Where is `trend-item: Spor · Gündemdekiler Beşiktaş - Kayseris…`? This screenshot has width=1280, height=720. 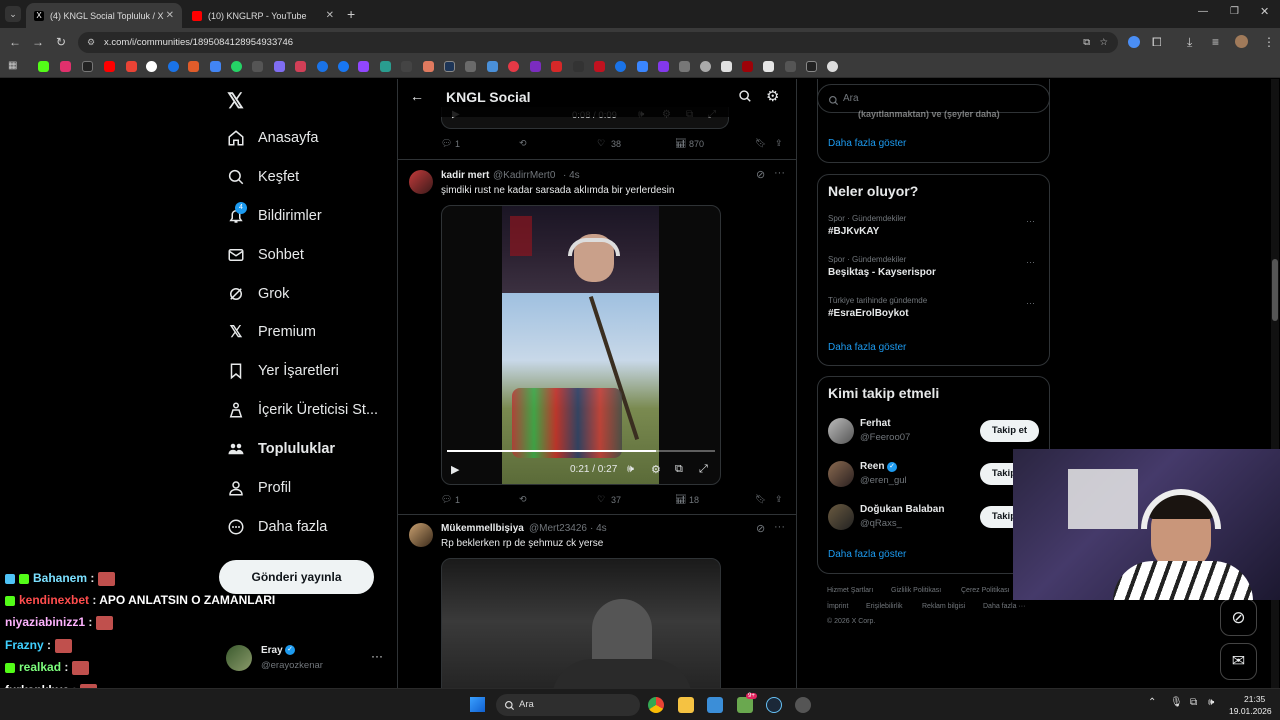 trend-item: Spor · Gündemdekiler Beşiktaş - Kayseris… is located at coordinates (934, 269).